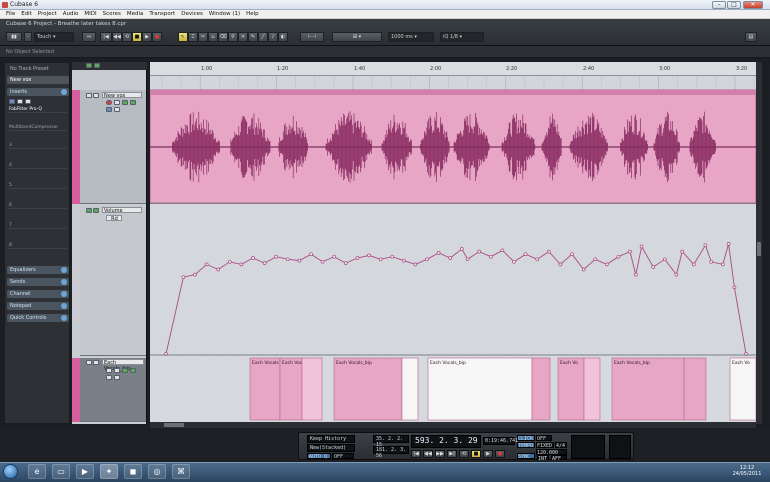 The height and width of the screenshot is (482, 770). Describe the element at coordinates (561, 445) in the screenshot. I see `time-signature: 4/4` at that location.